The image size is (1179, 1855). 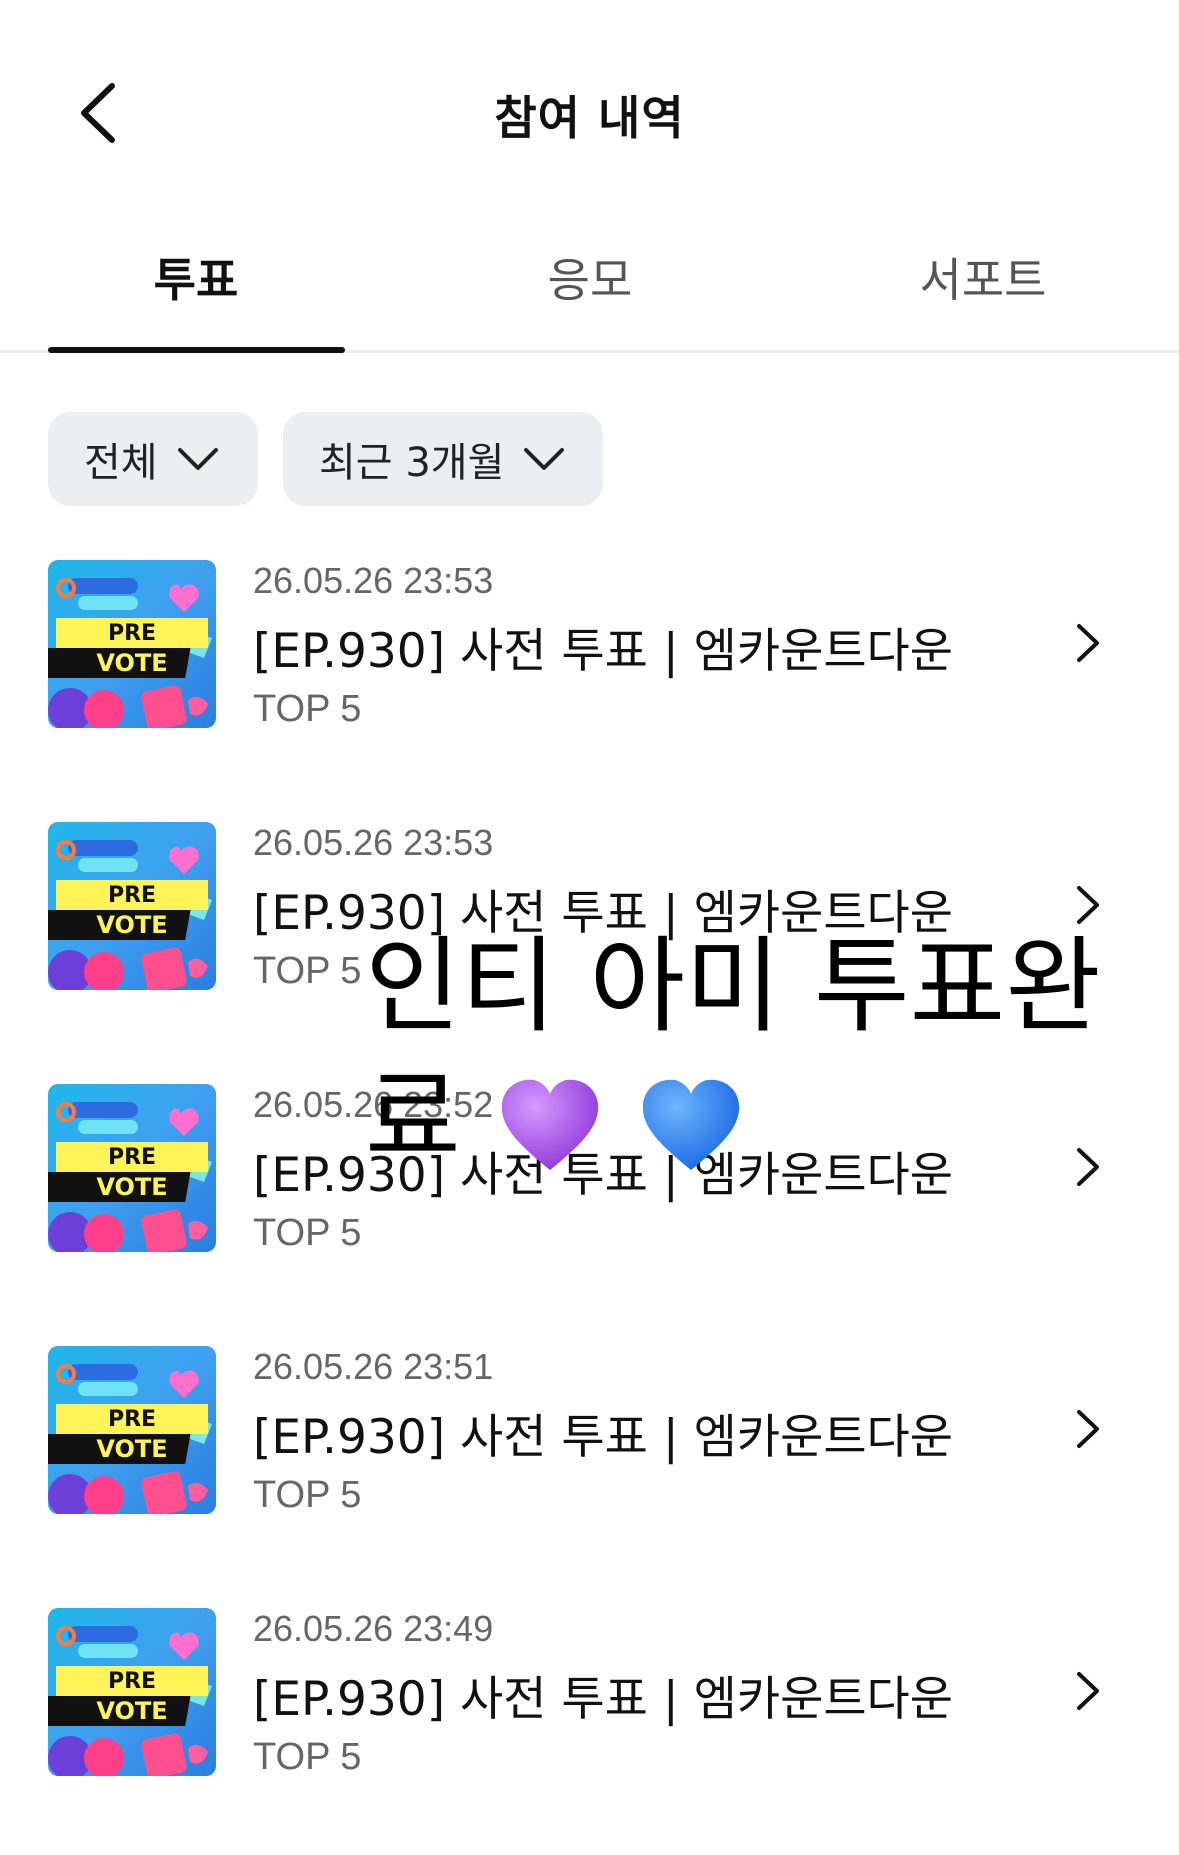 What do you see at coordinates (121, 463) in the screenshot?
I see `category-filter-label: 전체` at bounding box center [121, 463].